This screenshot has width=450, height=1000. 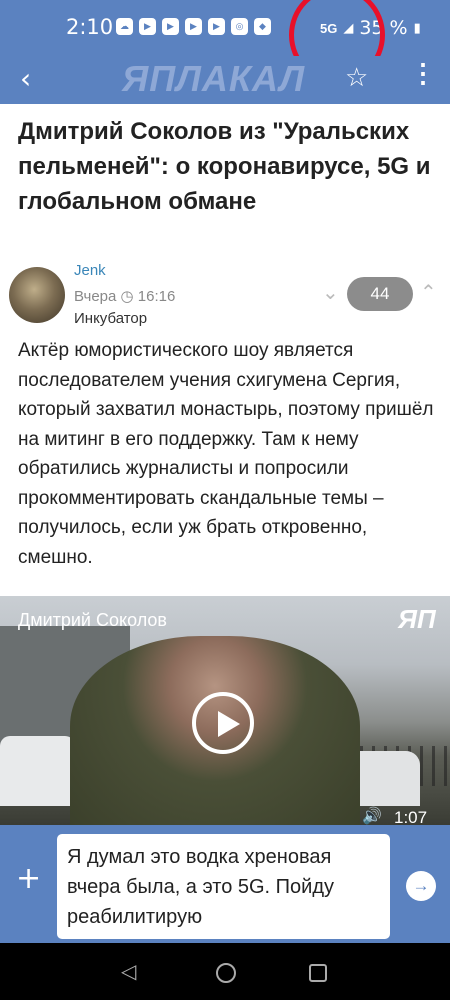 What do you see at coordinates (25, 78) in the screenshot?
I see `back-button: ‹` at bounding box center [25, 78].